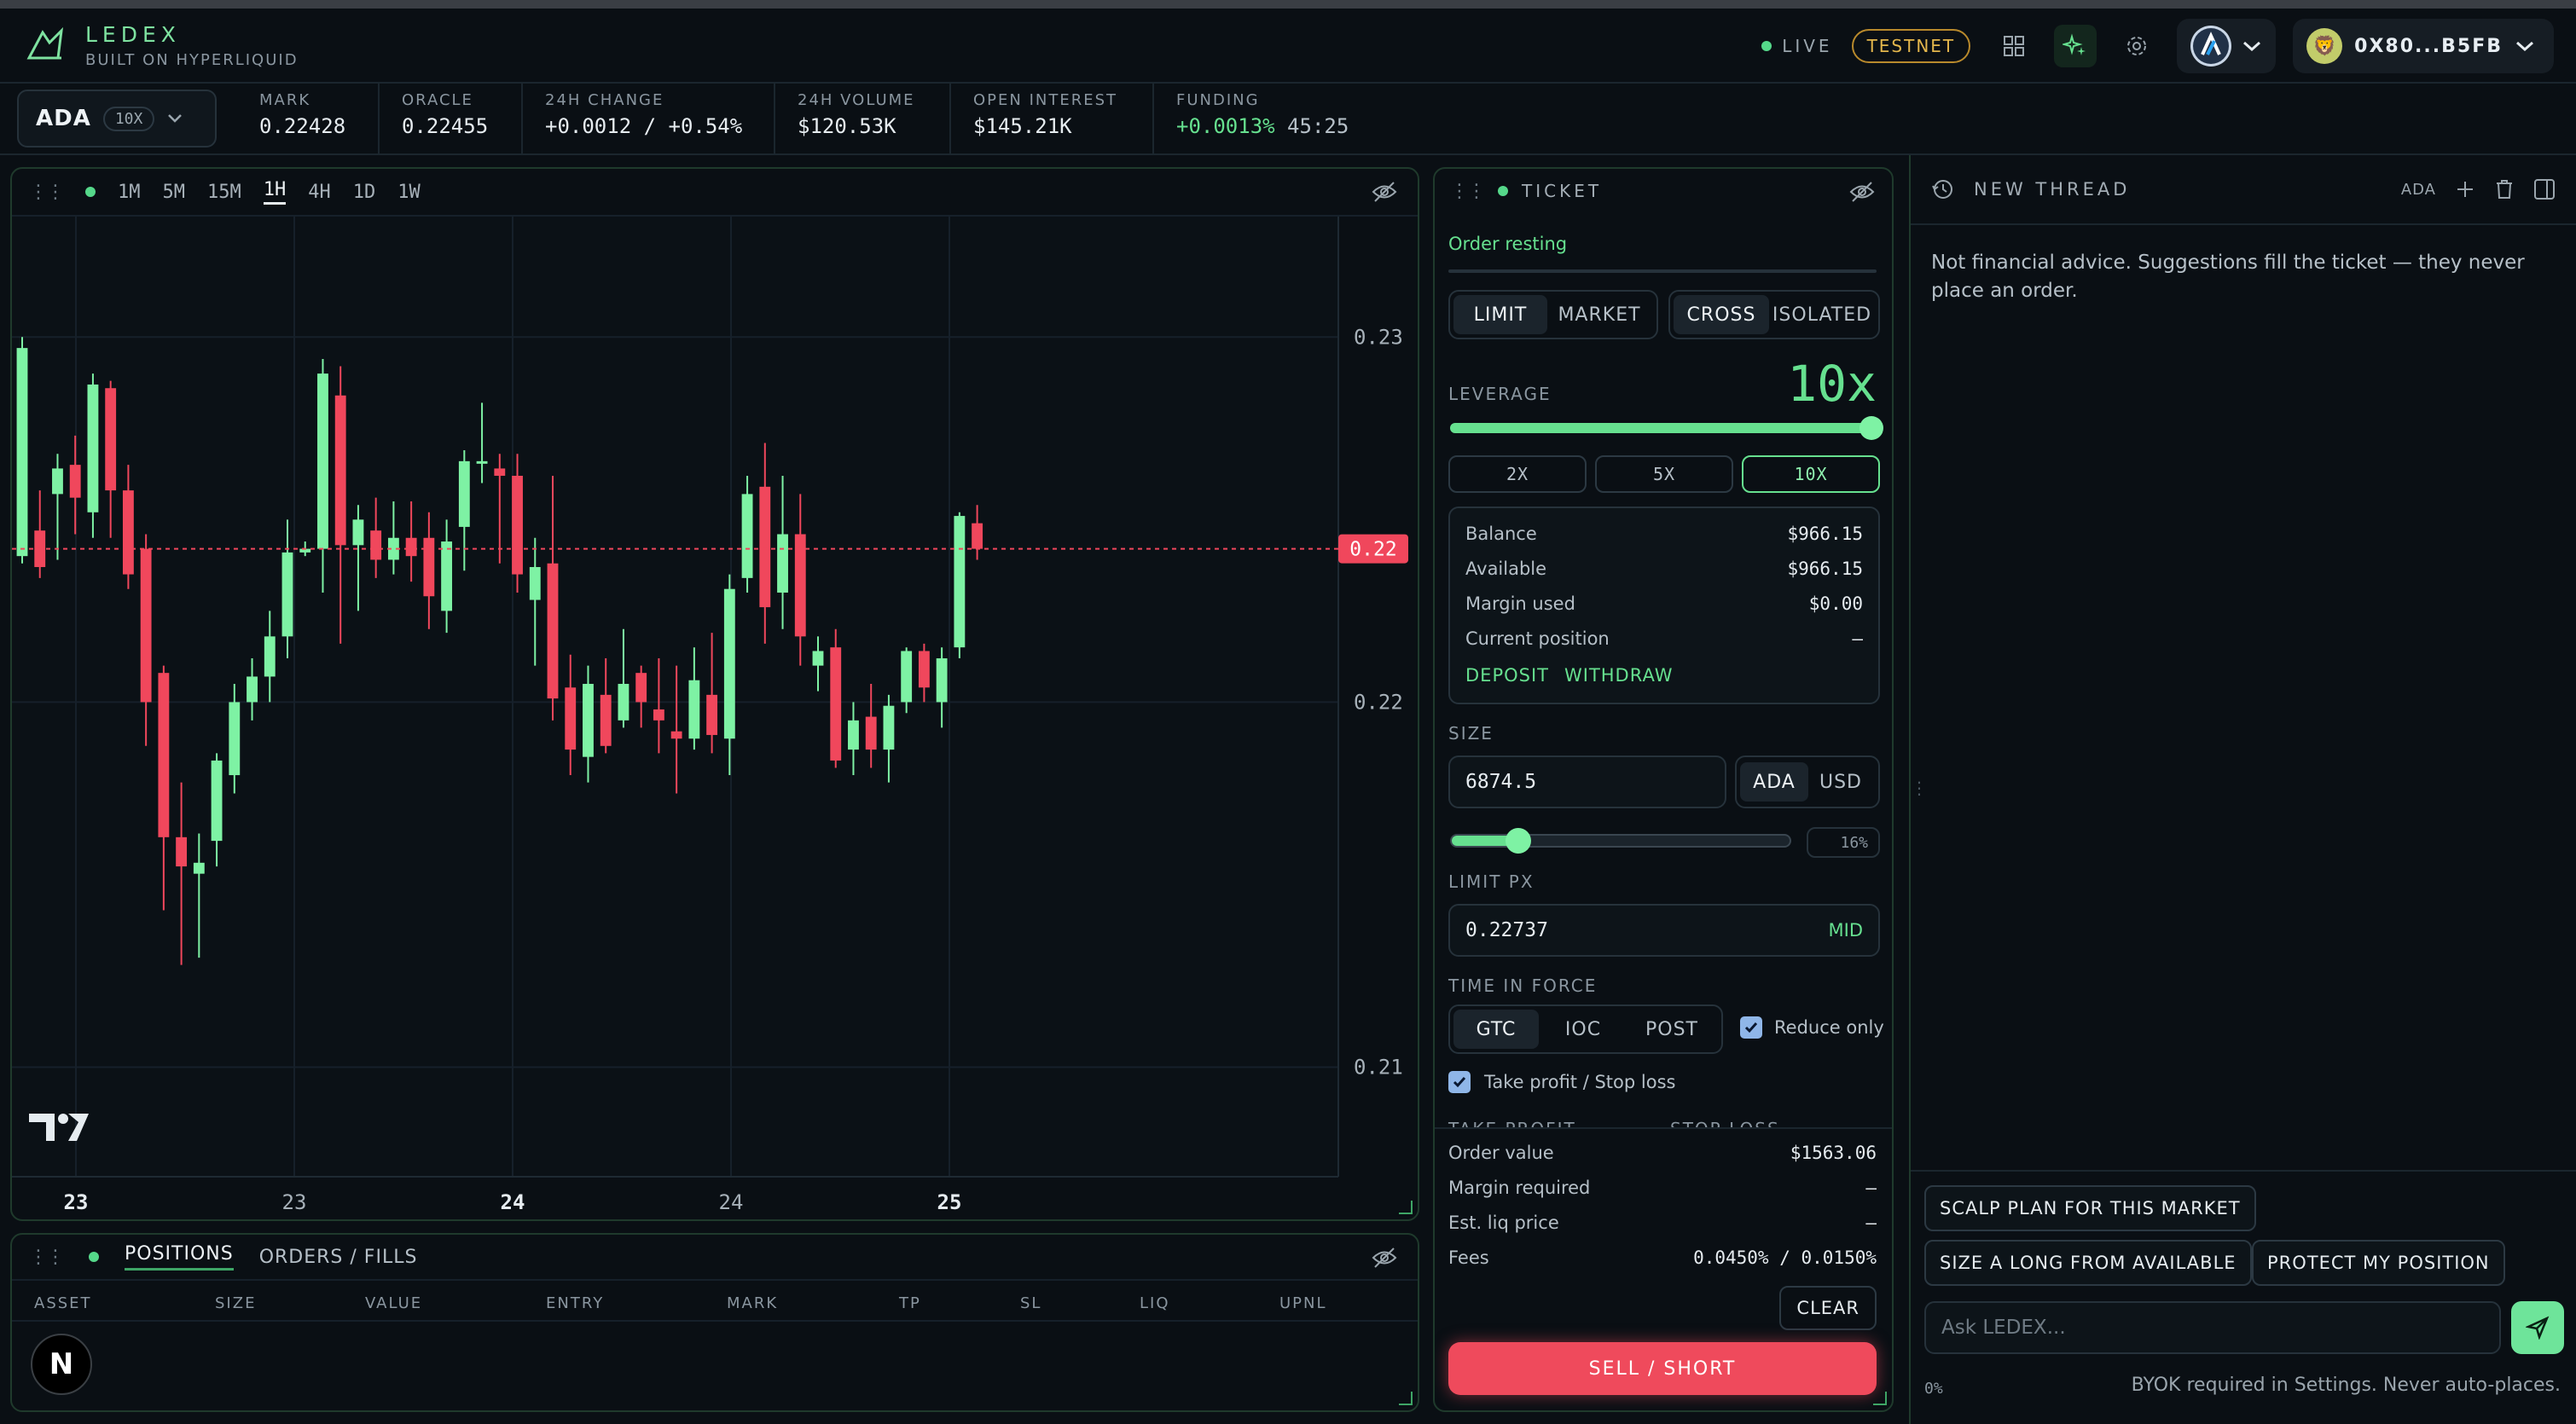 The height and width of the screenshot is (1424, 2576). I want to click on tf-1d: 1D, so click(364, 192).